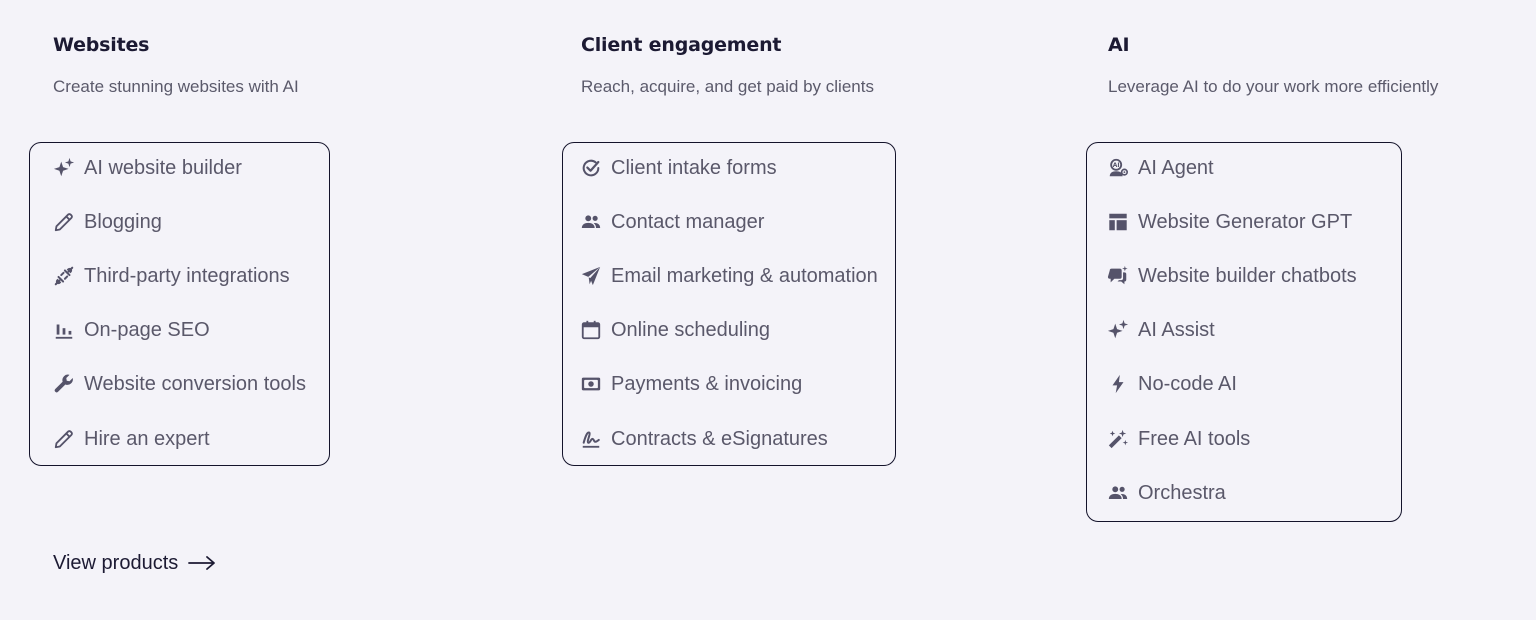  I want to click on menu-item-contact-manager: Contact manager, so click(672, 222).